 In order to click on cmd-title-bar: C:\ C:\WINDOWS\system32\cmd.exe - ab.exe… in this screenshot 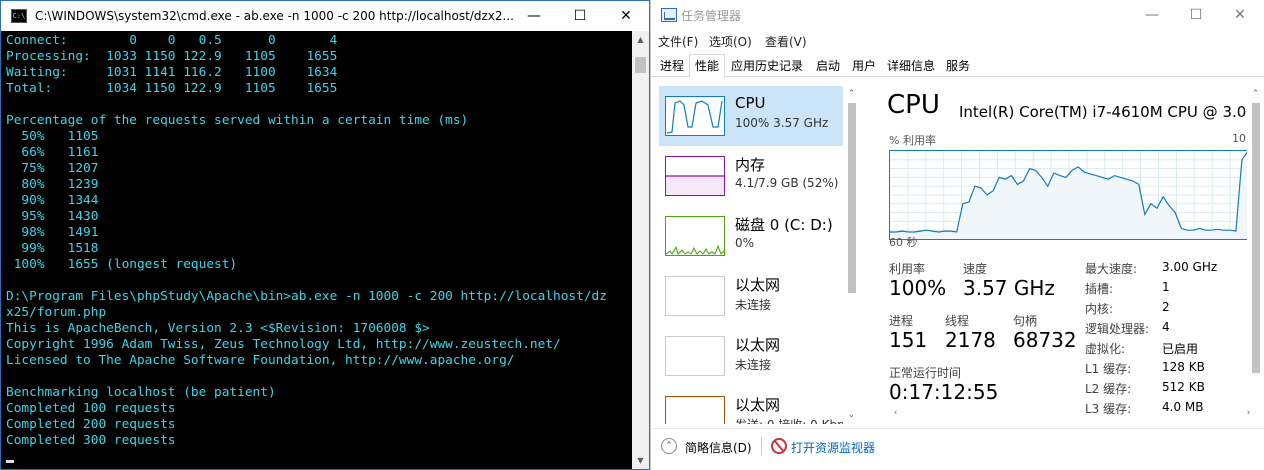, I will do `click(325, 16)`.